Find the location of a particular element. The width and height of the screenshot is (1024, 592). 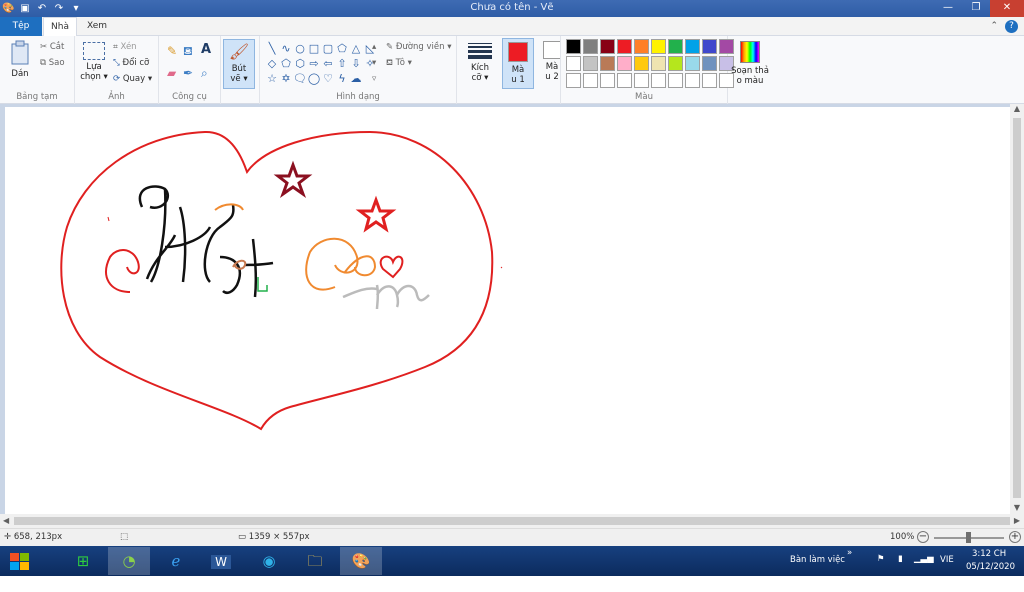

color1-button: Mà u 1 is located at coordinates (518, 63).